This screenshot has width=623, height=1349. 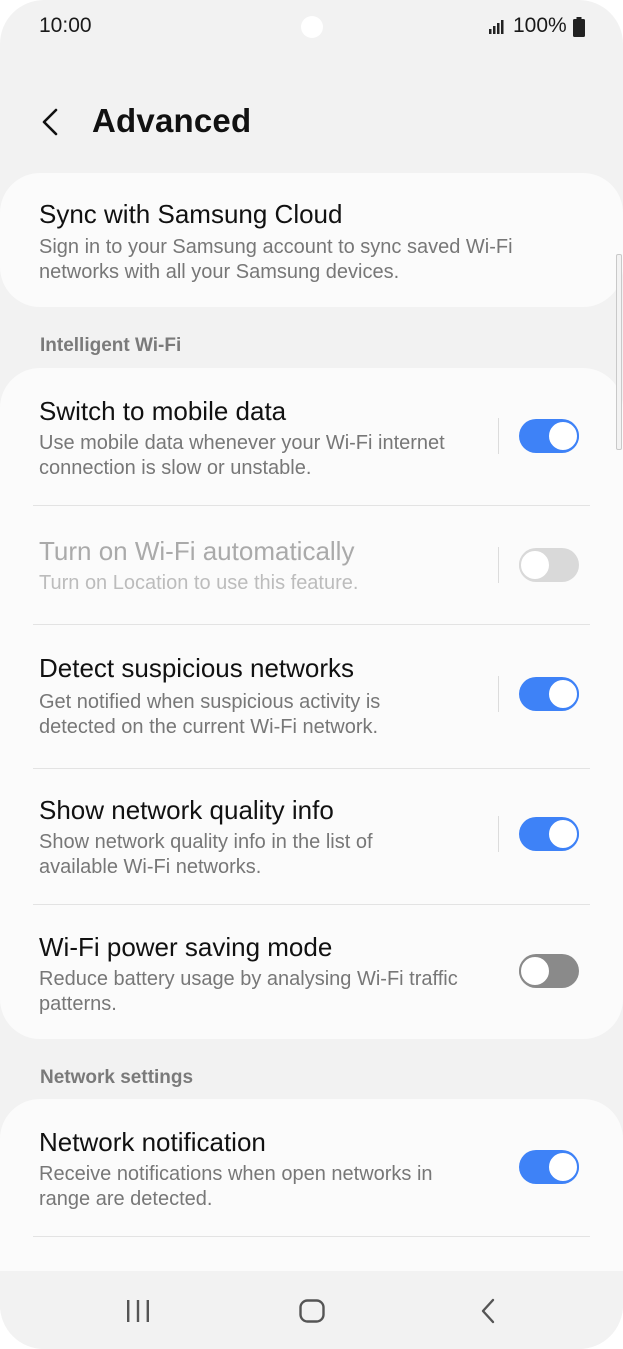 I want to click on item-title: Sync with Samsung Cloud, so click(x=191, y=214).